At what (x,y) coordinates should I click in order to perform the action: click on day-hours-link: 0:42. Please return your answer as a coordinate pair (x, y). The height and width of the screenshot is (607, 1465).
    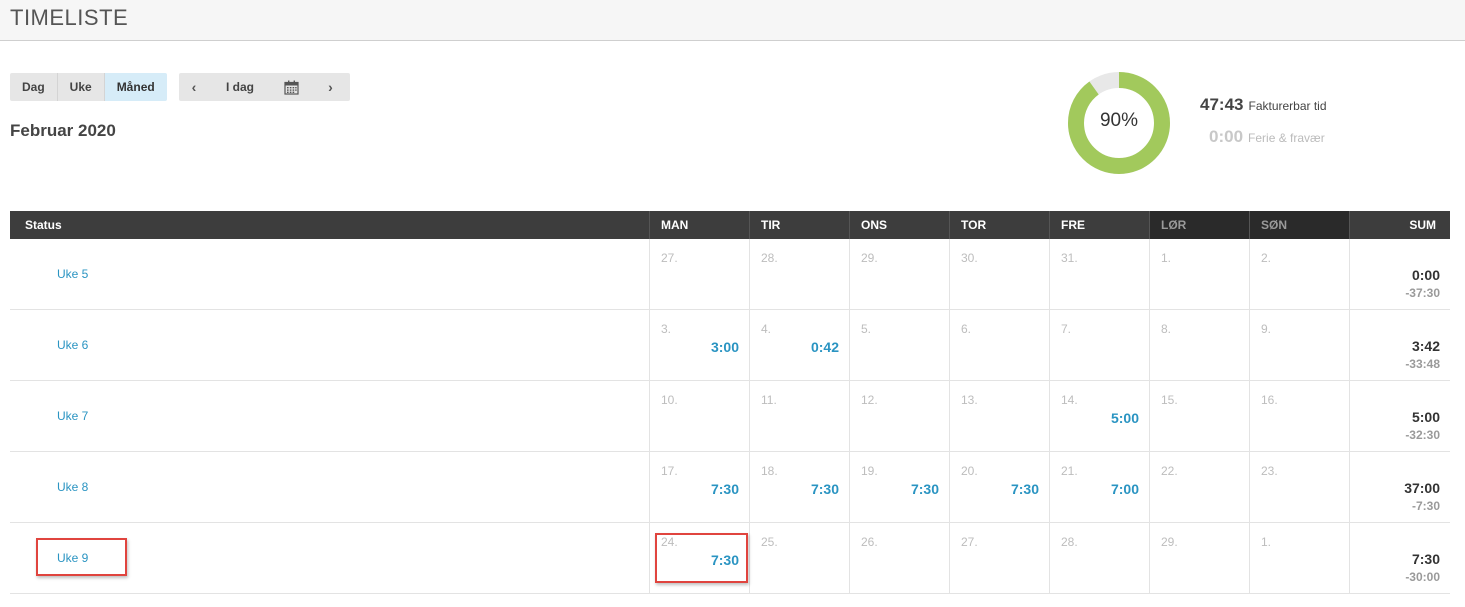
    Looking at the image, I should click on (825, 347).